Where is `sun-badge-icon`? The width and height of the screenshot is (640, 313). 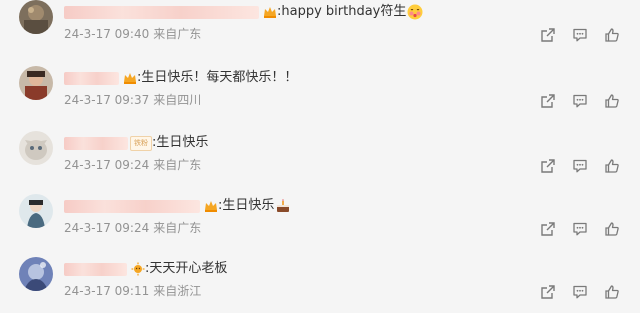
sun-badge-icon is located at coordinates (138, 269).